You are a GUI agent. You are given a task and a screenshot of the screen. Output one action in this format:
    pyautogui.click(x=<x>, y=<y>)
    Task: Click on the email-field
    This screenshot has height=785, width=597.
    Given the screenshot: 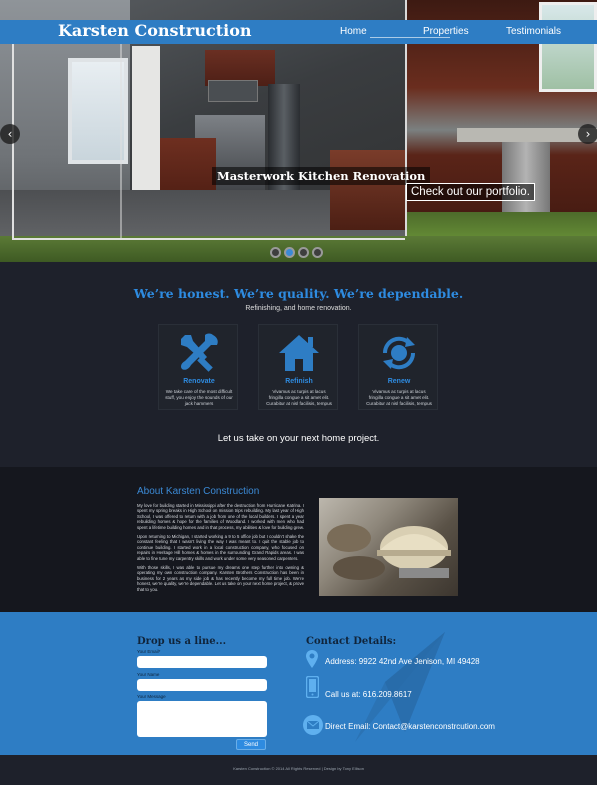 What is the action you would take?
    pyautogui.click(x=202, y=662)
    